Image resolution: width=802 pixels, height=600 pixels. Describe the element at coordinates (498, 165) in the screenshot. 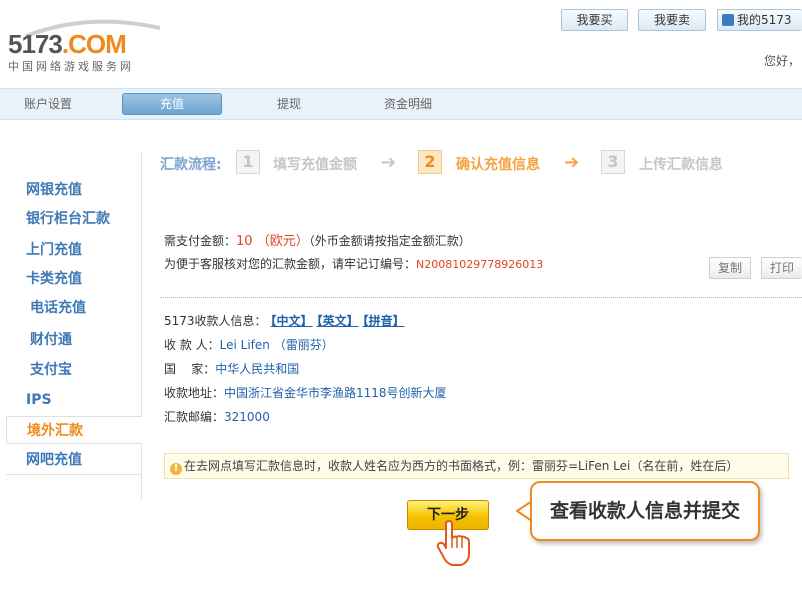

I see `step-2-text: 确认充值信息` at that location.